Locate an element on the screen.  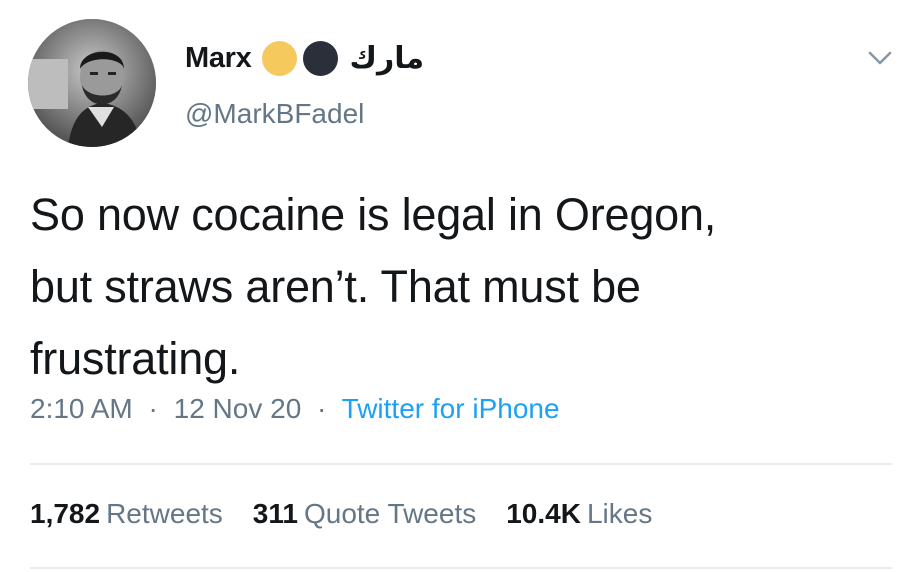
tweet-stats: 1,782 Retweets 311 Quote Tweets 10.4K Likes is located at coordinates (356, 514).